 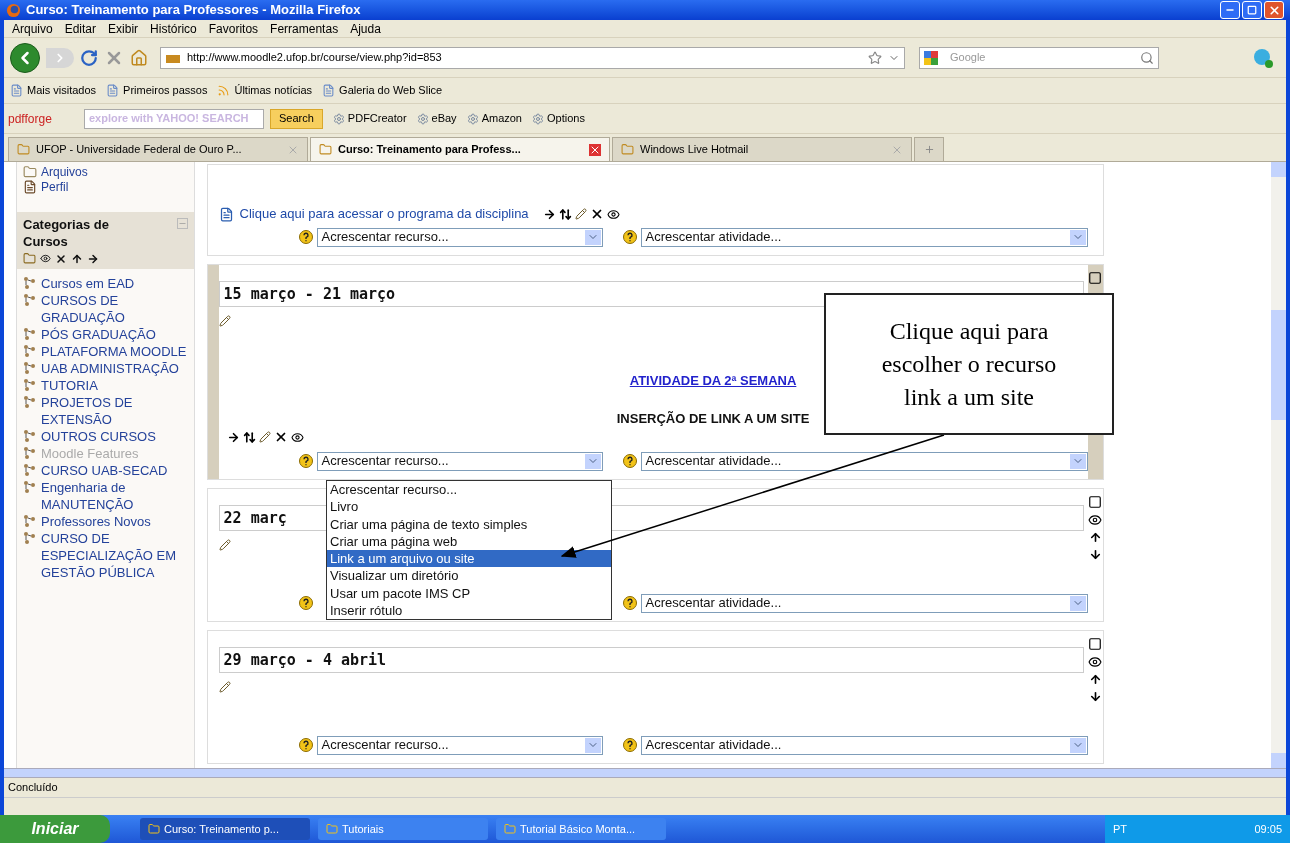 What do you see at coordinates (62, 90) in the screenshot?
I see `bookmark-link: Mais visitados` at bounding box center [62, 90].